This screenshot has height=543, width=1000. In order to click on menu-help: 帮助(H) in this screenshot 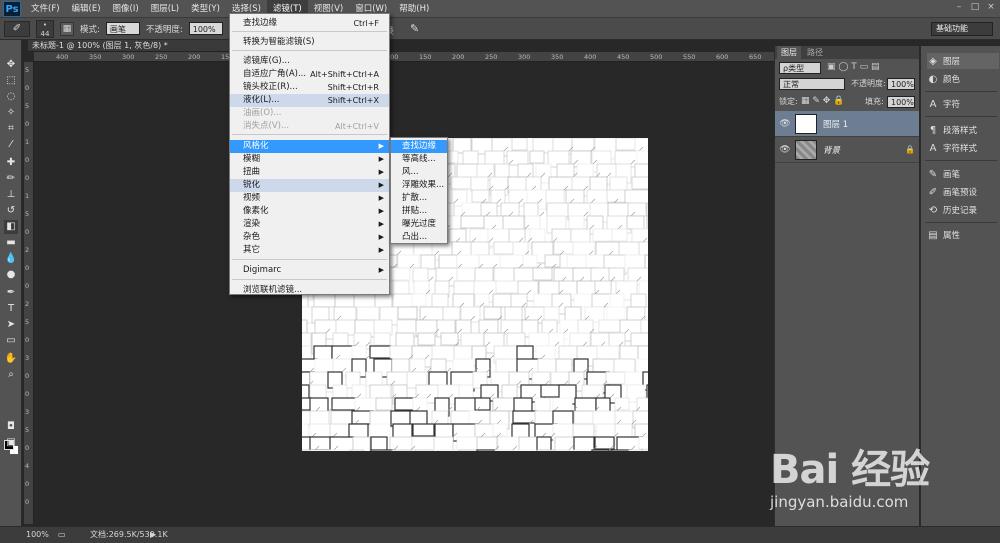, I will do `click(414, 9)`.